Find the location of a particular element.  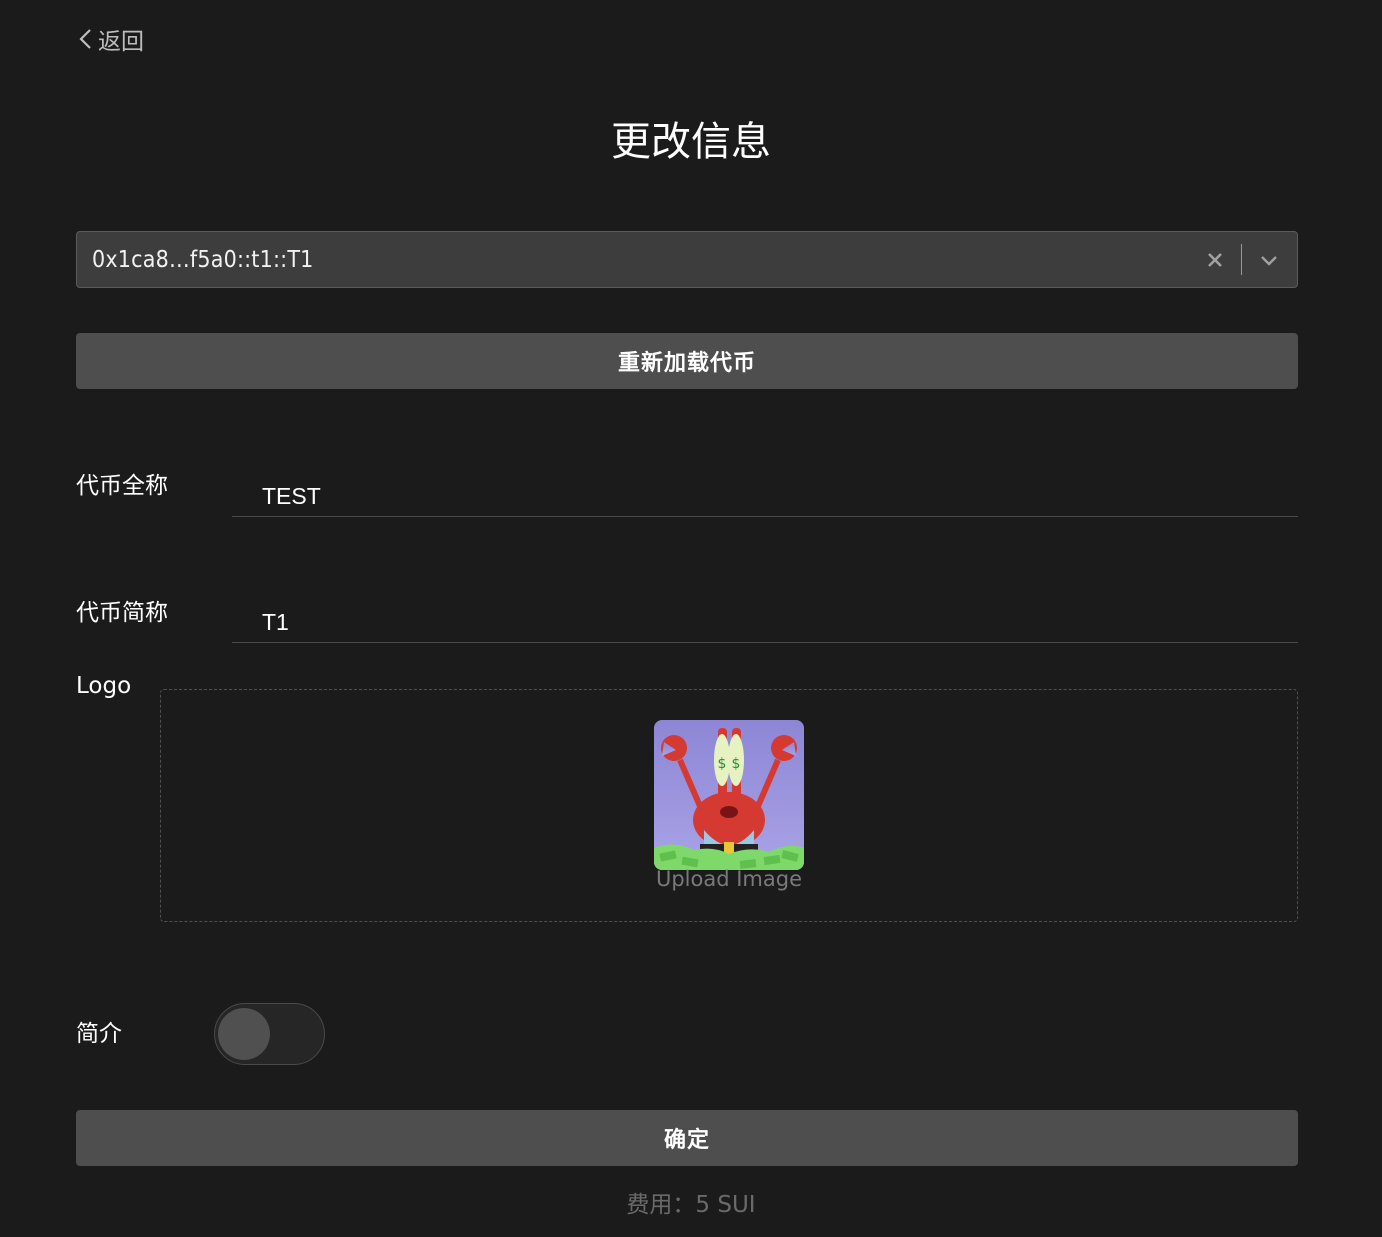

full-name-label: 代币全称 is located at coordinates (122, 486).